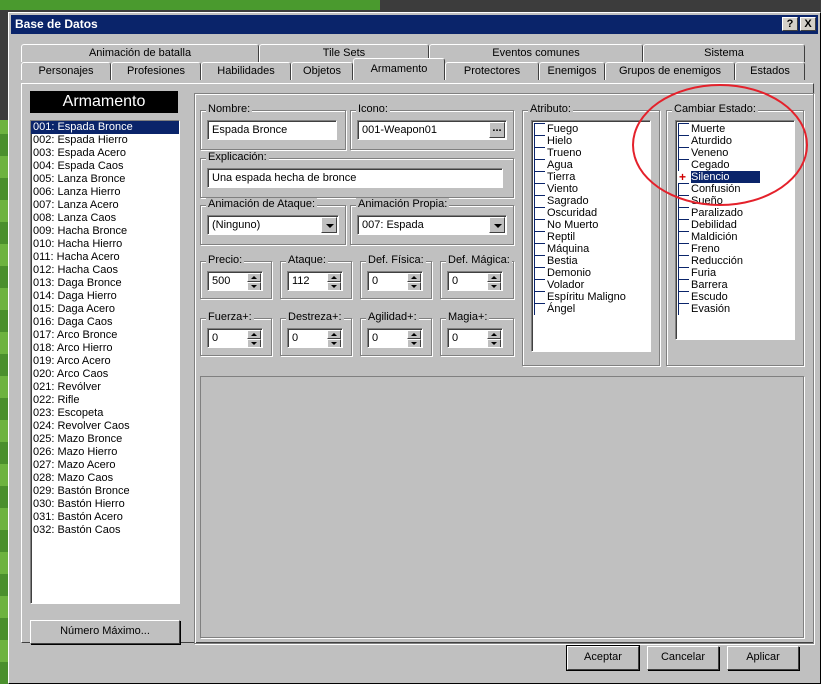 This screenshot has width=821, height=684. Describe the element at coordinates (105, 322) in the screenshot. I see `weapon-list-item: 016: Daga Caos` at that location.